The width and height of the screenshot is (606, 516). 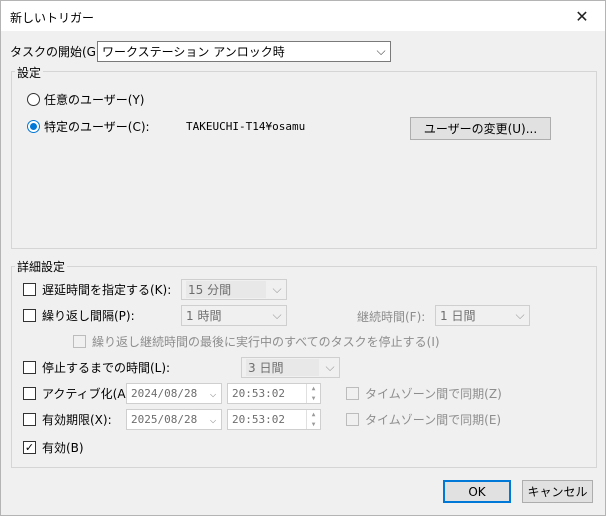 What do you see at coordinates (258, 419) in the screenshot?
I see `expire-time-value: 20:53:02` at bounding box center [258, 419].